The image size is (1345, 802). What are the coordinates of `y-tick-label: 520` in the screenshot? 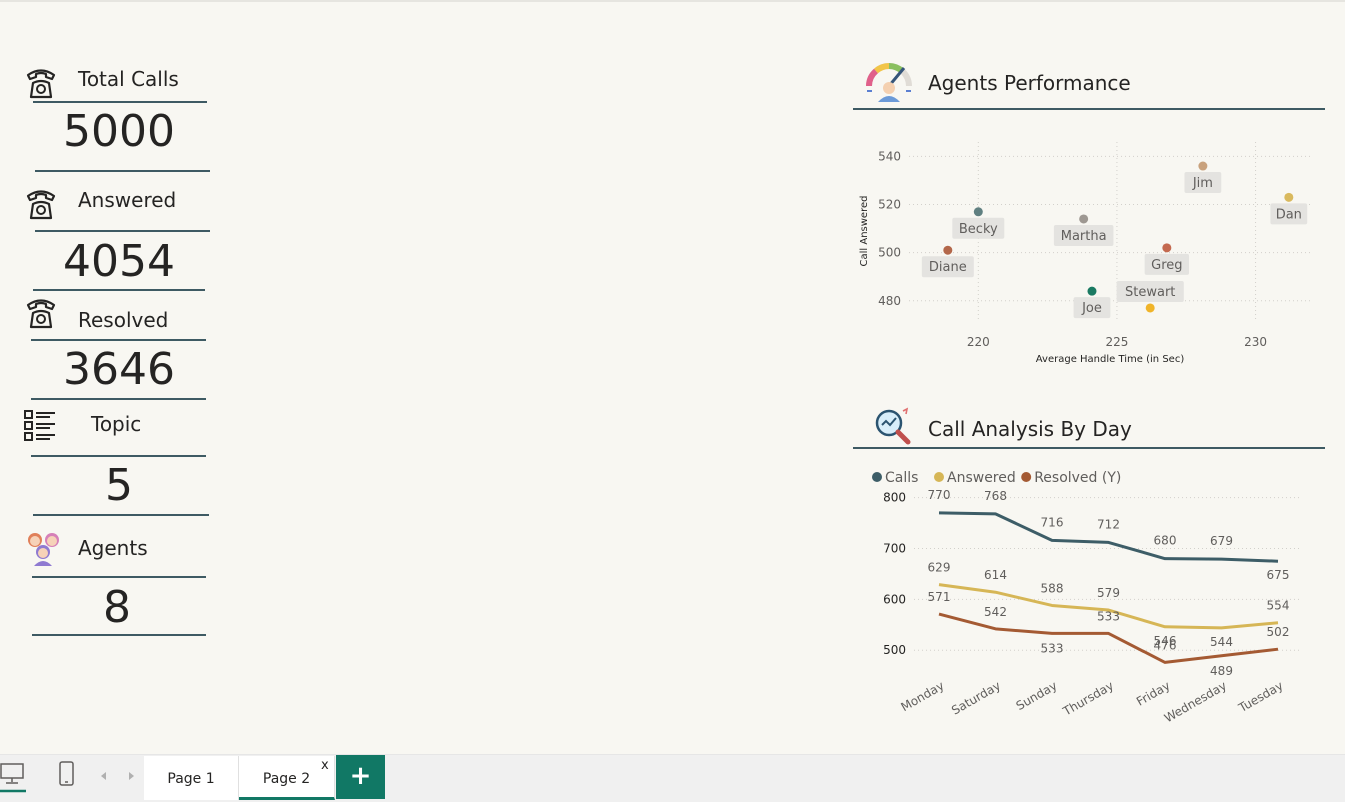 It's located at (889, 205).